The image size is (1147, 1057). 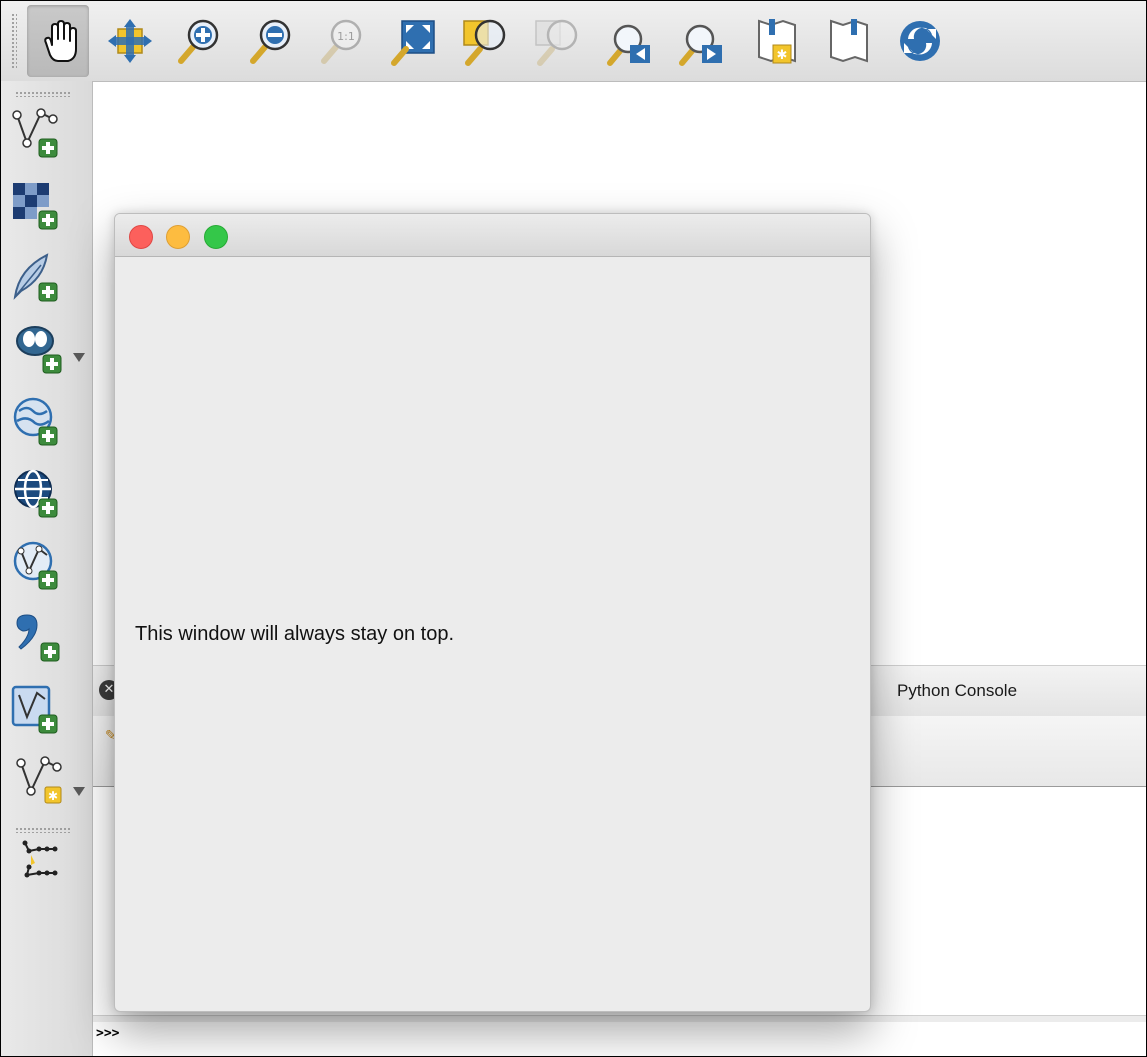 What do you see at coordinates (346, 36) in the screenshot?
I see `zoom-ratio-label: 1:1` at bounding box center [346, 36].